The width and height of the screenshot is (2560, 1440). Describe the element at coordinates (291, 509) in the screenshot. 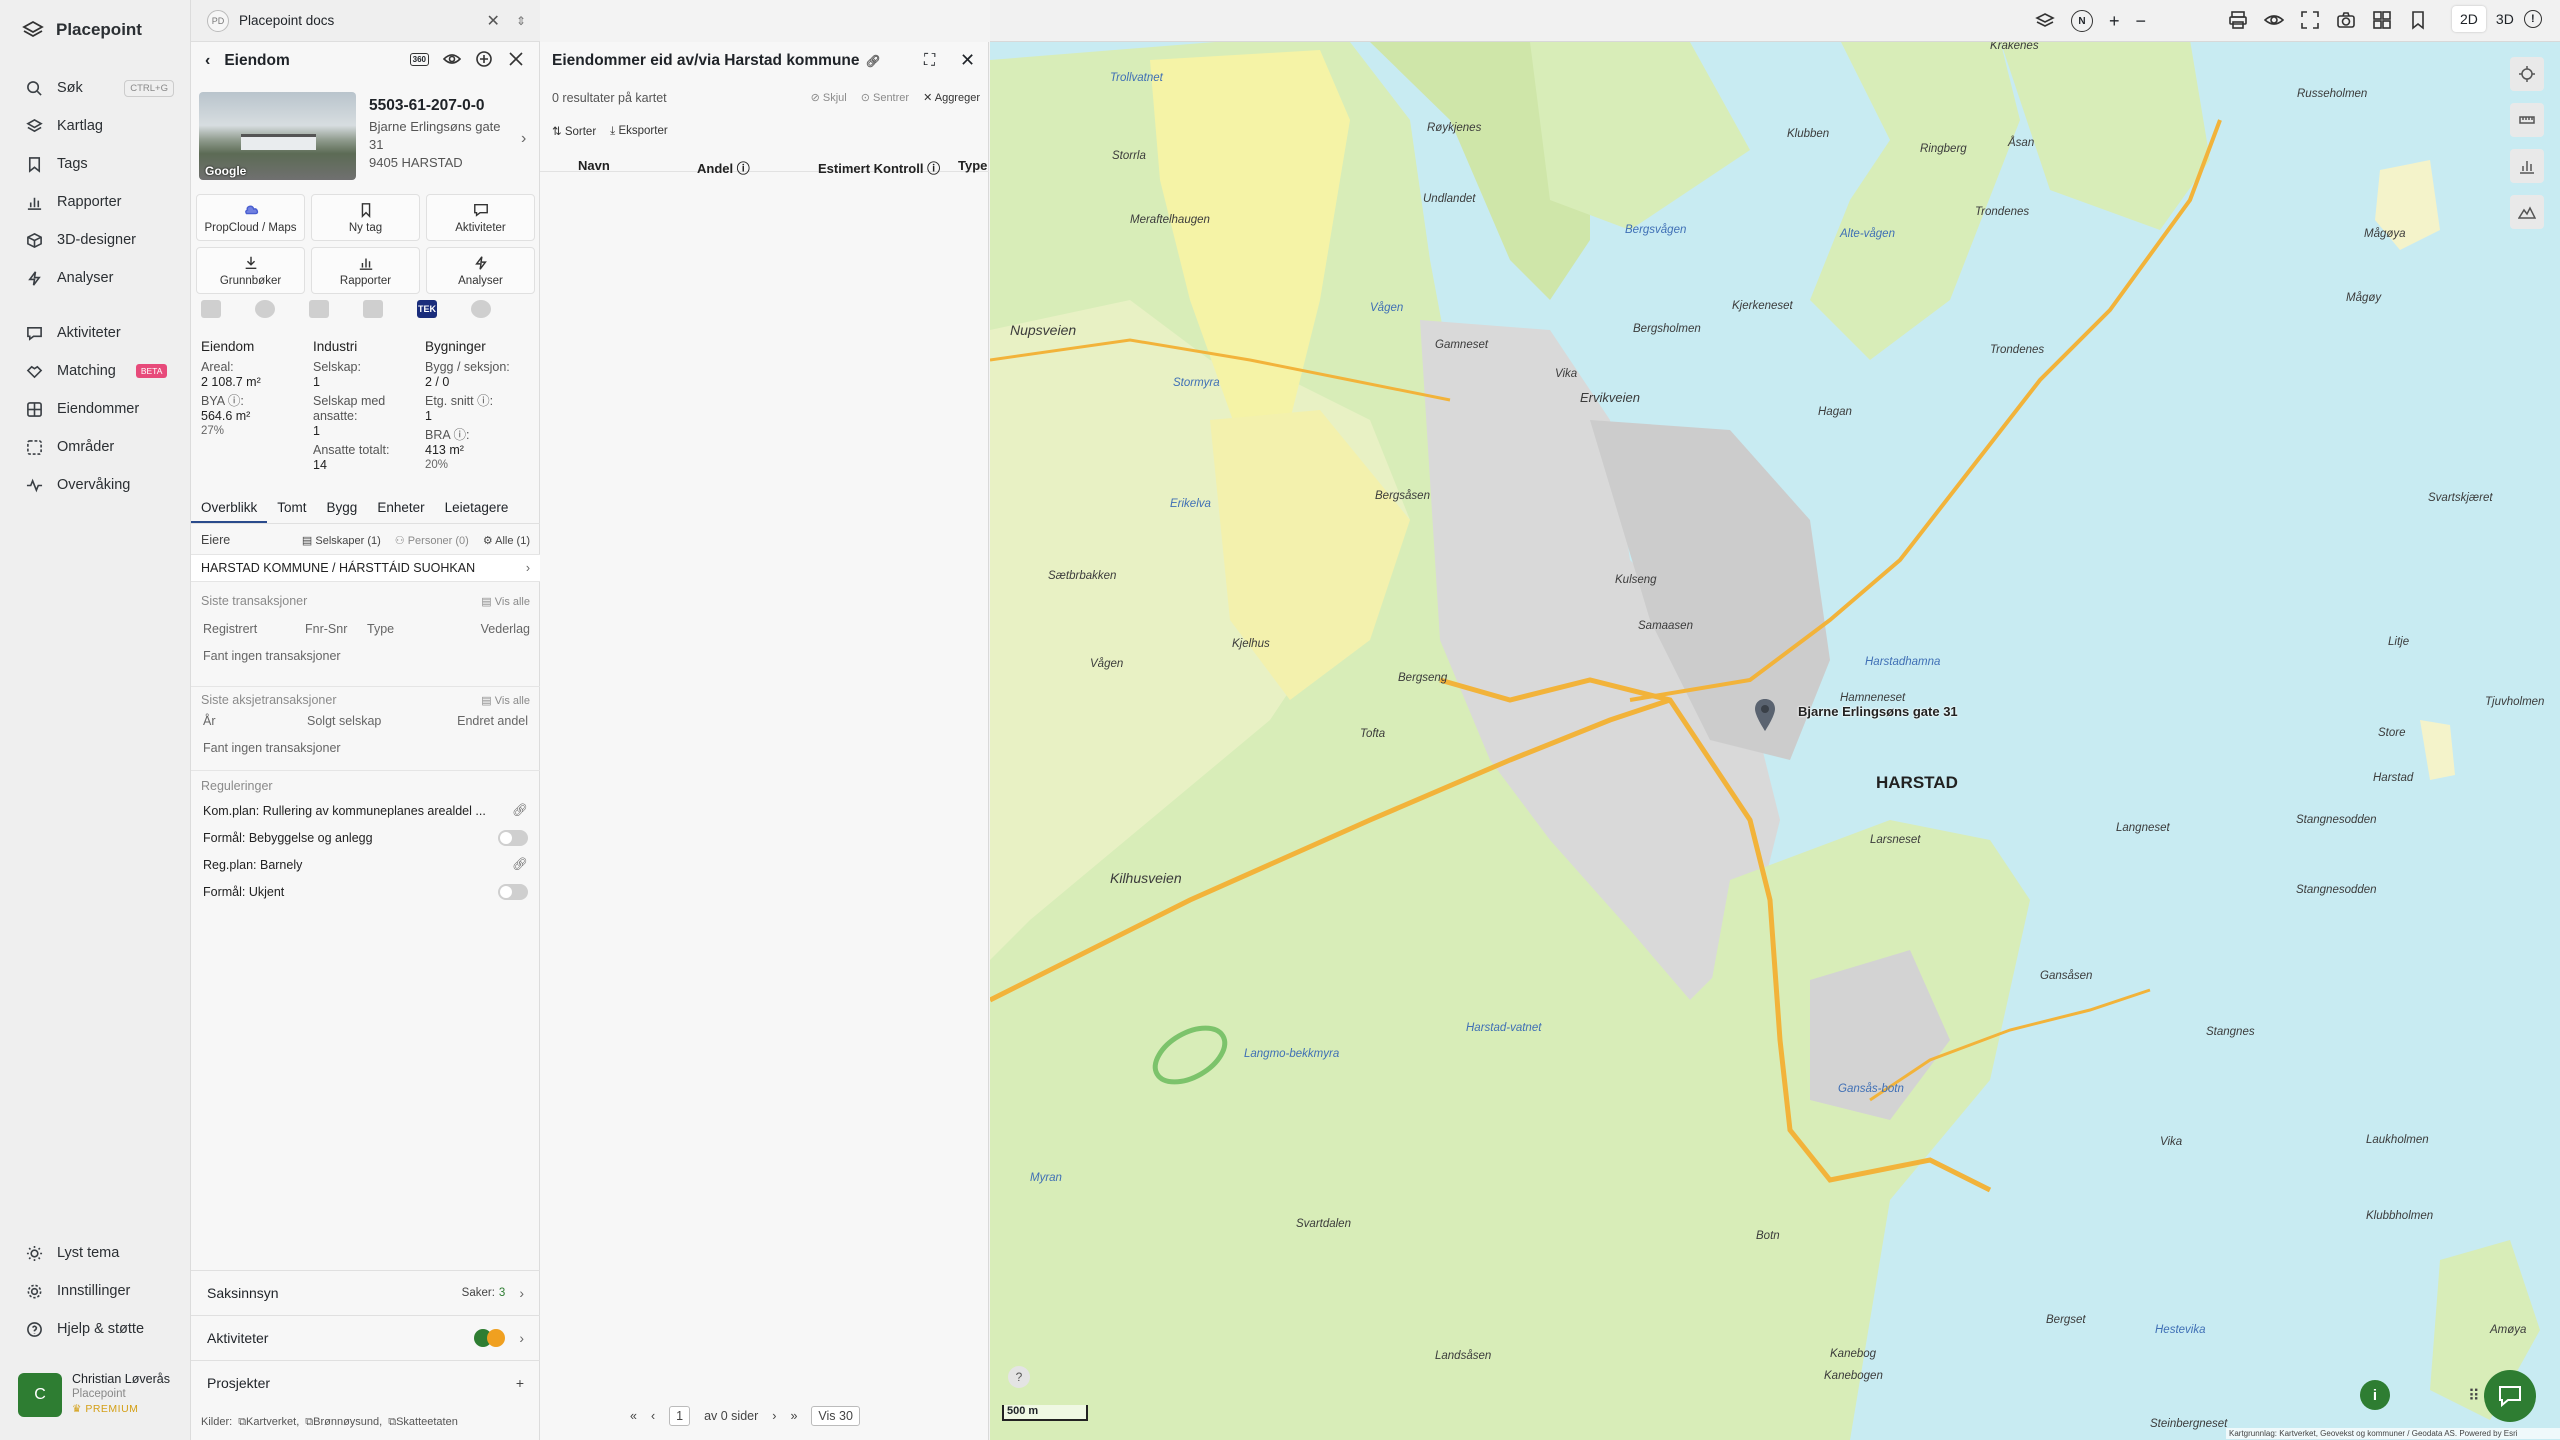

I see `tab-plot: Tomt` at that location.